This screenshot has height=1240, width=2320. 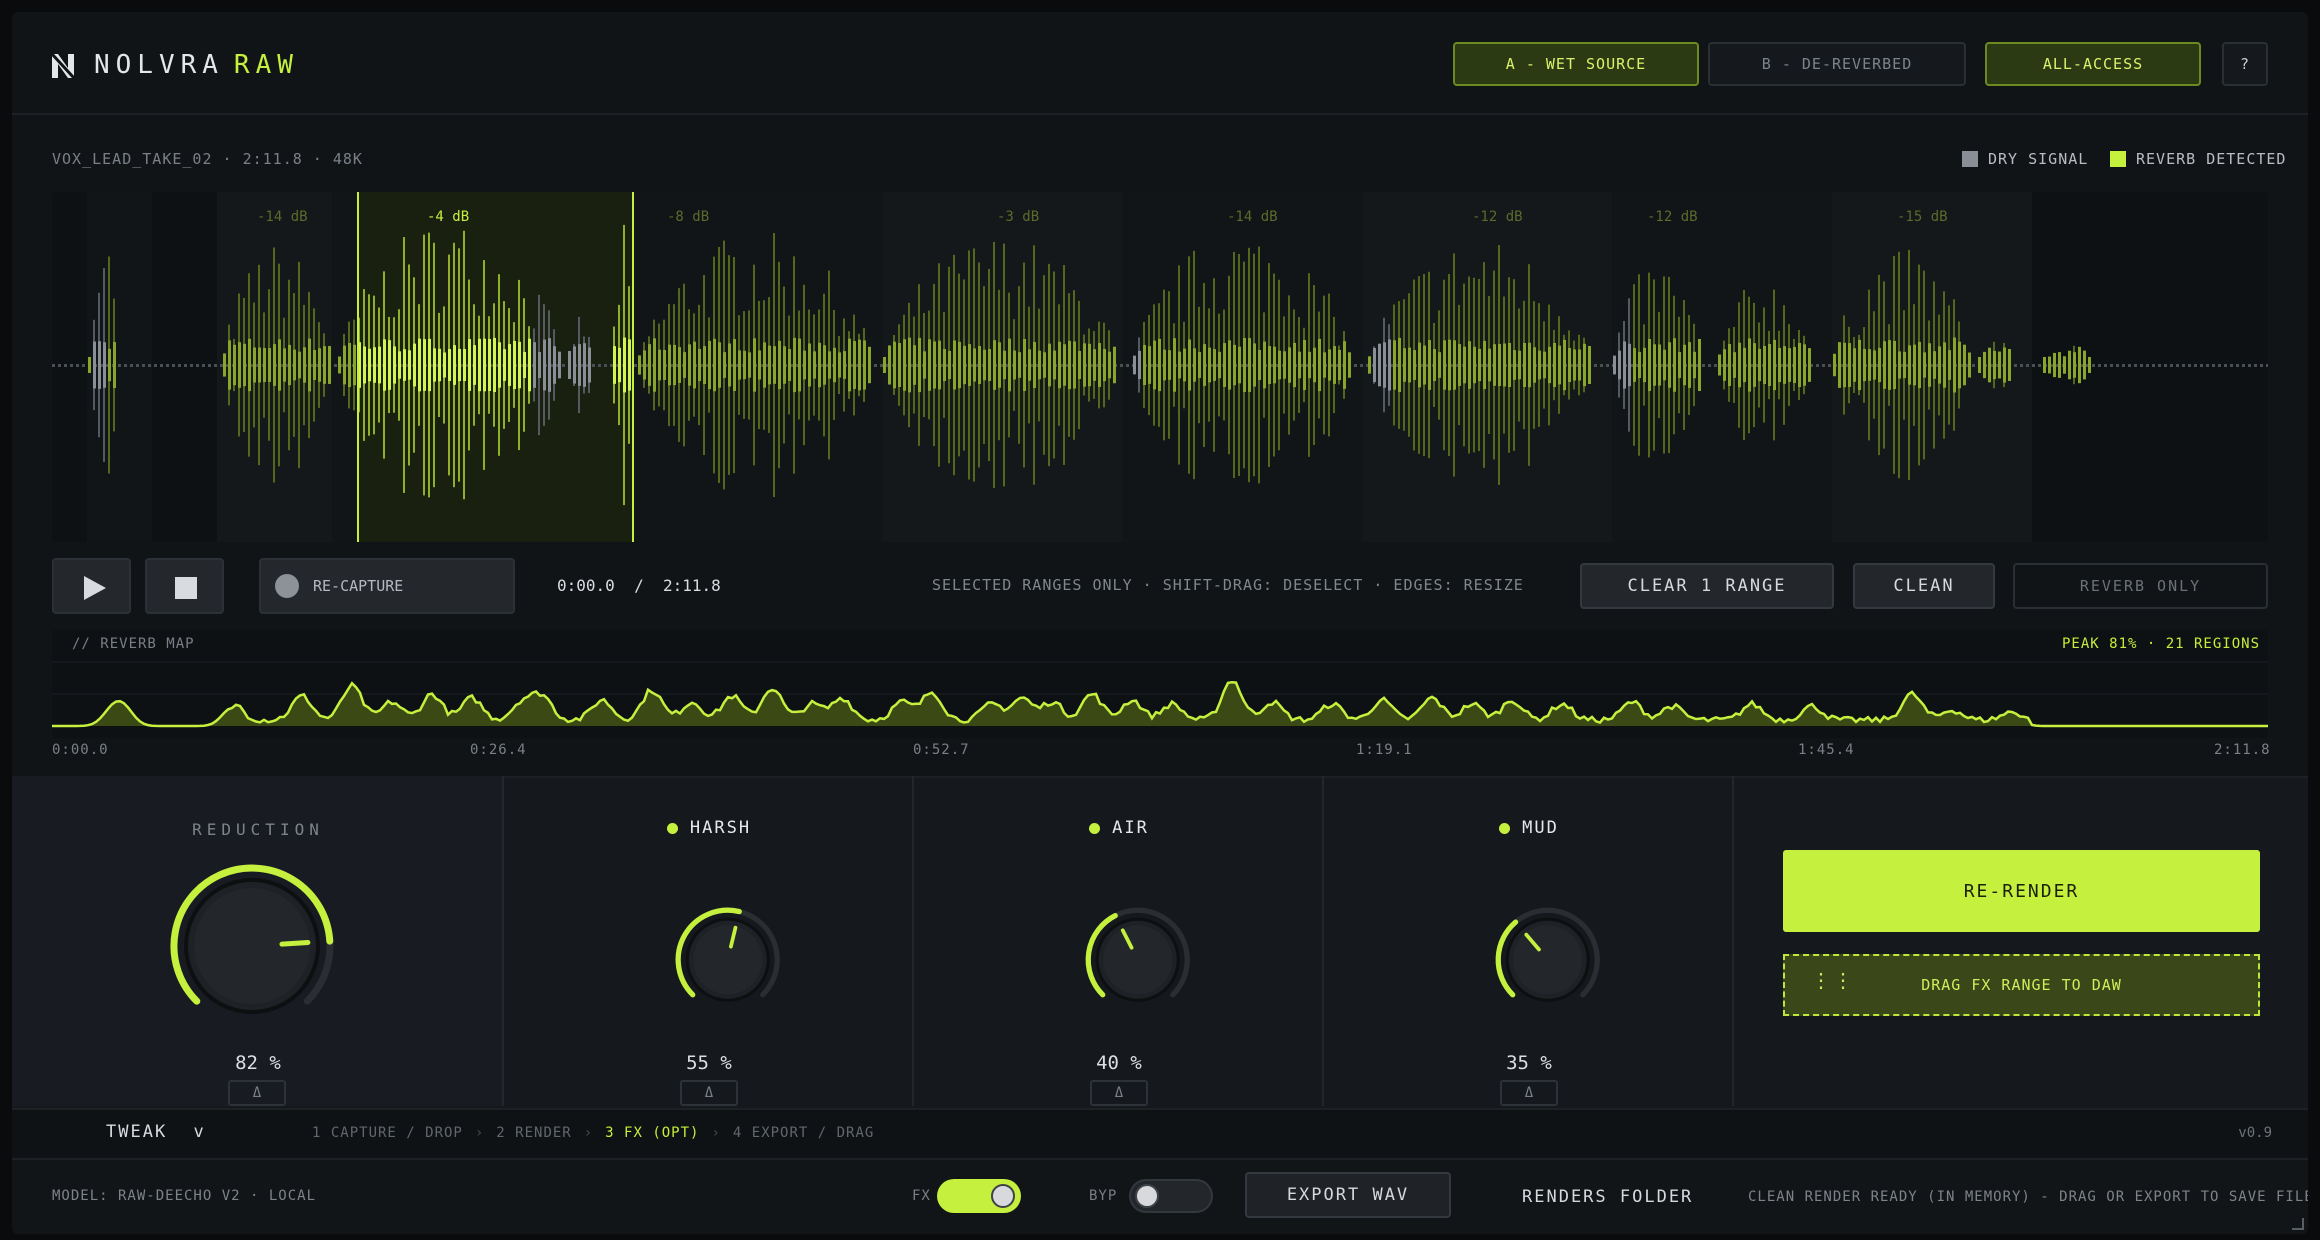 What do you see at coordinates (2245, 64) in the screenshot?
I see `help-button: ?` at bounding box center [2245, 64].